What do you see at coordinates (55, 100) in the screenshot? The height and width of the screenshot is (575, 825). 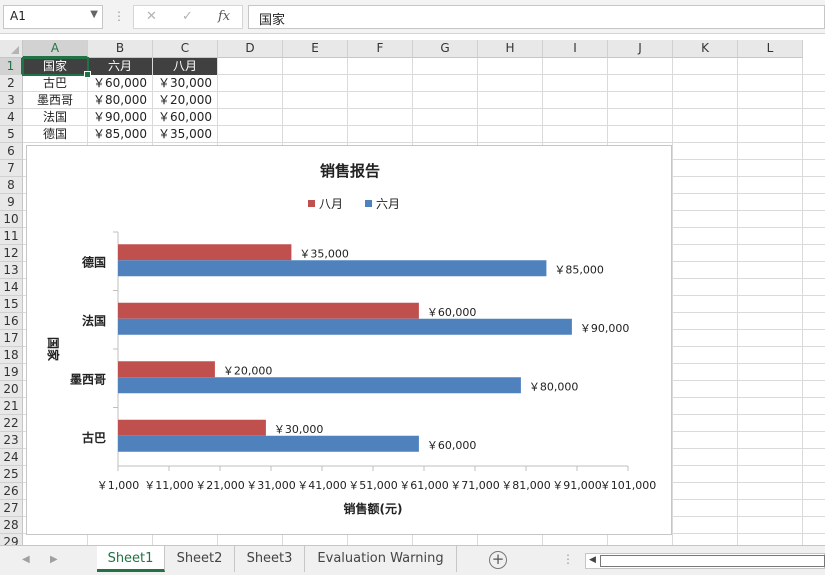 I see `table-cell: 墨西哥` at bounding box center [55, 100].